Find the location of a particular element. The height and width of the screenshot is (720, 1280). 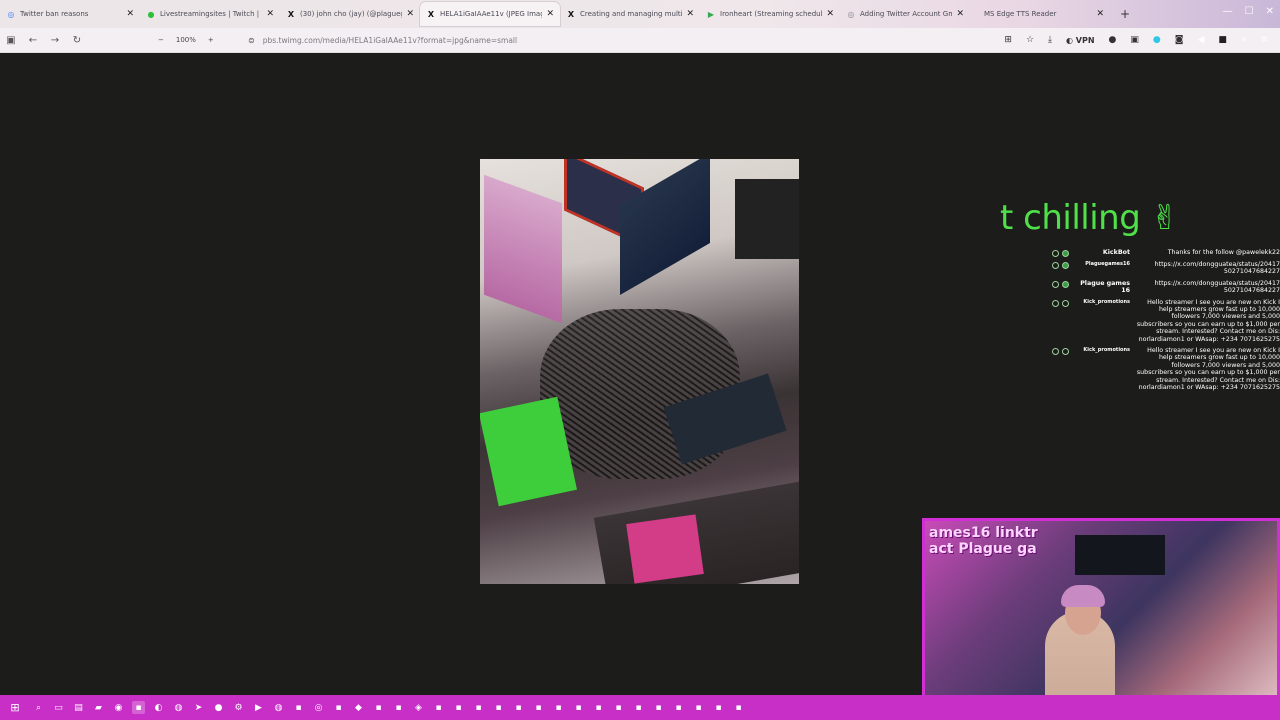

tab-creating-managing: X Creating and managing multipl ✕ is located at coordinates (630, 14).